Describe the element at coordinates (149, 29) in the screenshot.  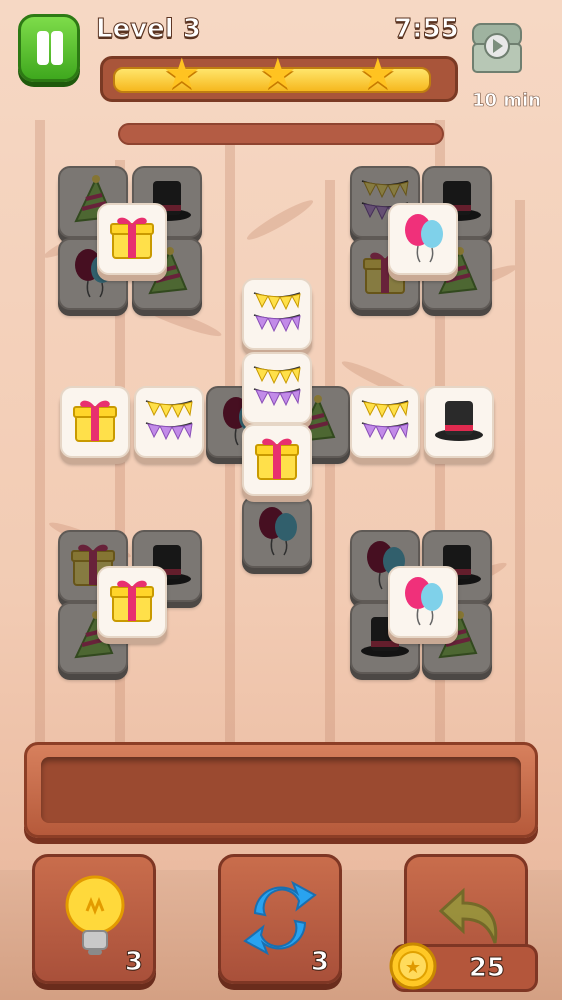
I see `level-title: Level 3` at that location.